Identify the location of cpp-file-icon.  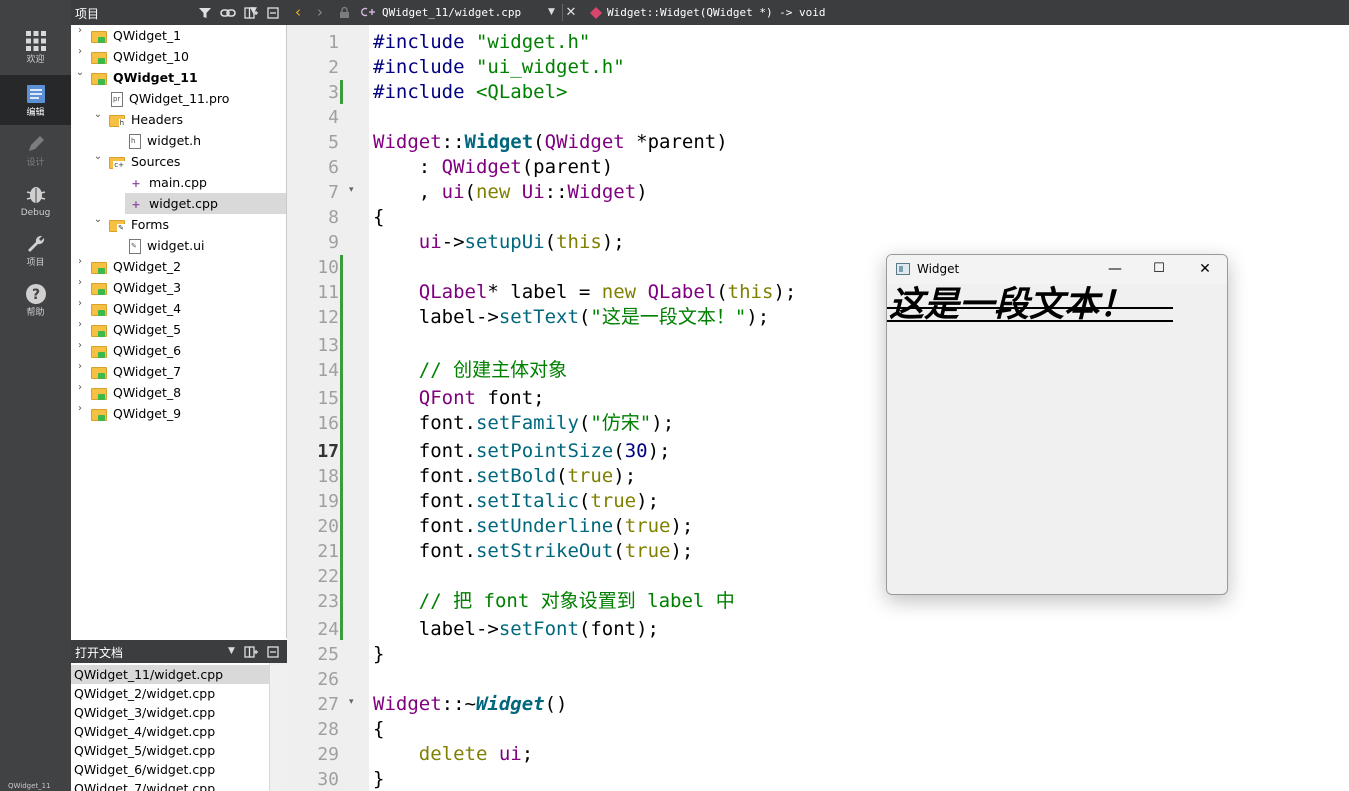
(367, 12).